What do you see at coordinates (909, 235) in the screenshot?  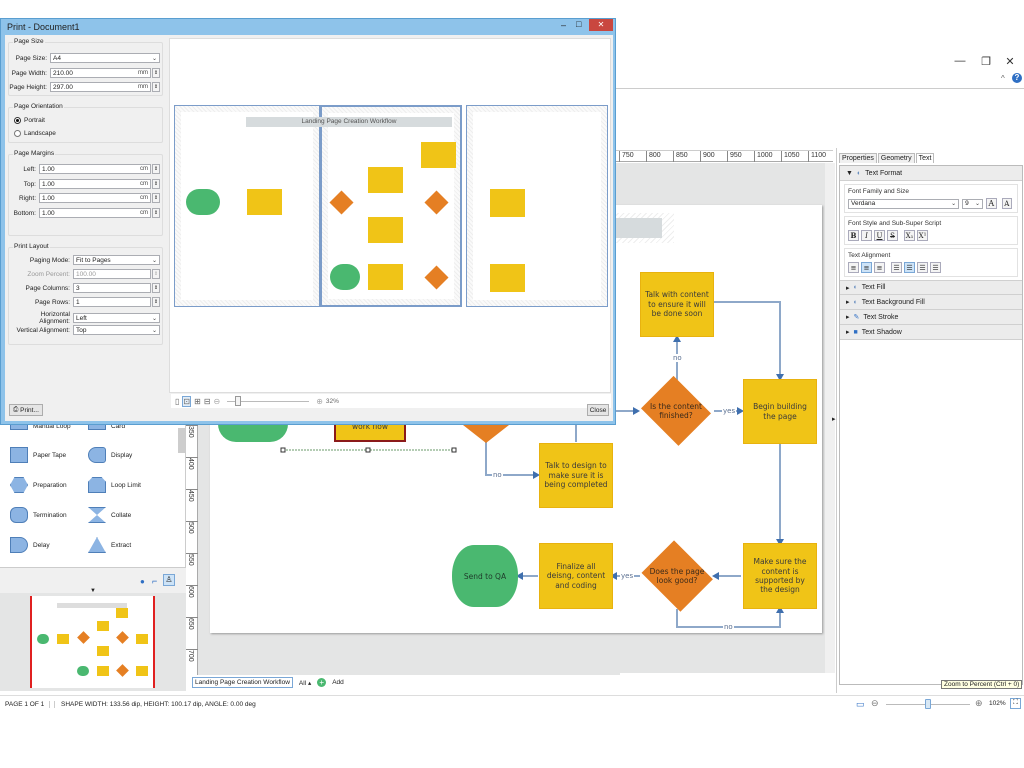 I see `subscript-button: X₁` at bounding box center [909, 235].